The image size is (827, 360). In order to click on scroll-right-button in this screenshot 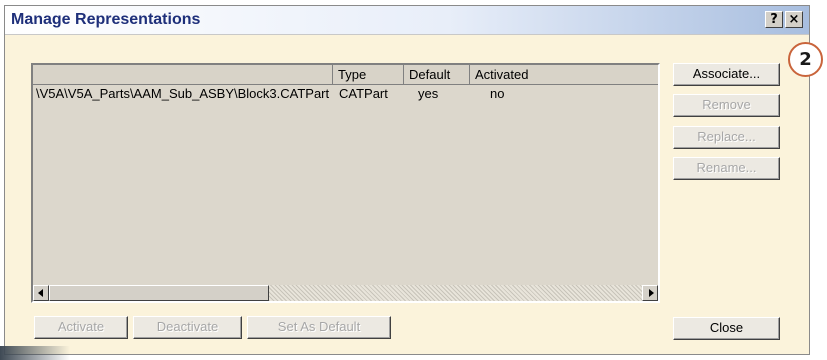, I will do `click(650, 293)`.